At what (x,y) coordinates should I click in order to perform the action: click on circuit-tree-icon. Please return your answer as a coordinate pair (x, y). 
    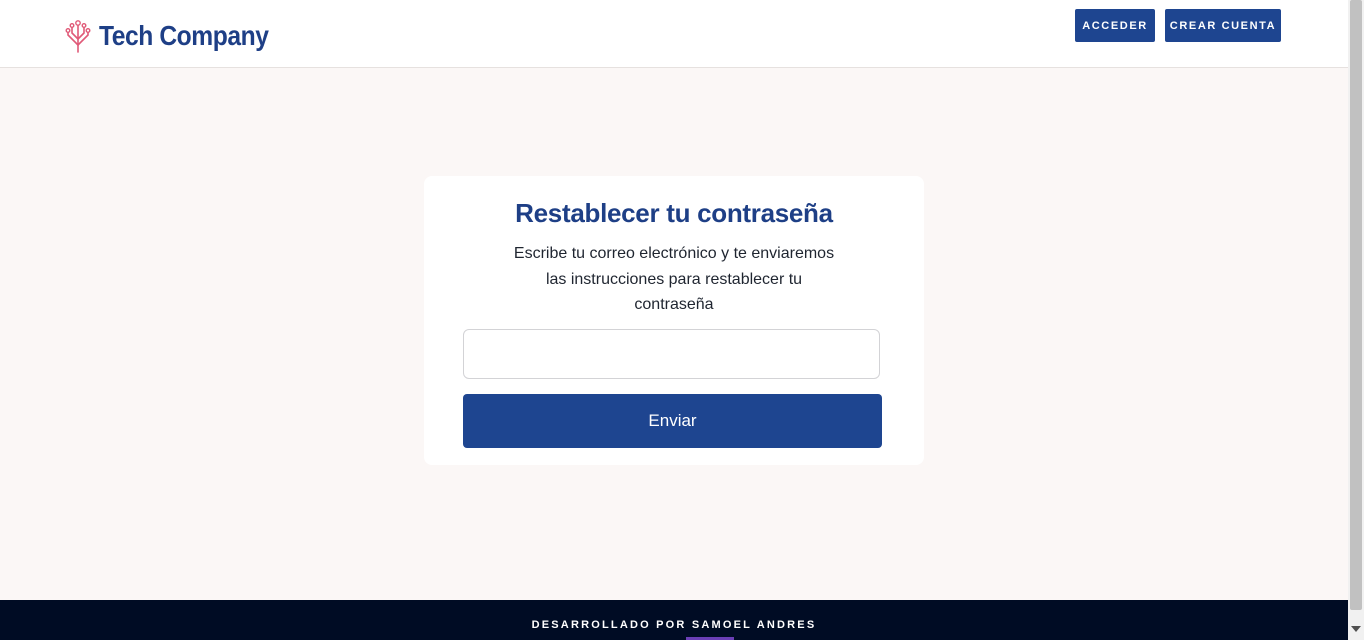
    Looking at the image, I should click on (78, 36).